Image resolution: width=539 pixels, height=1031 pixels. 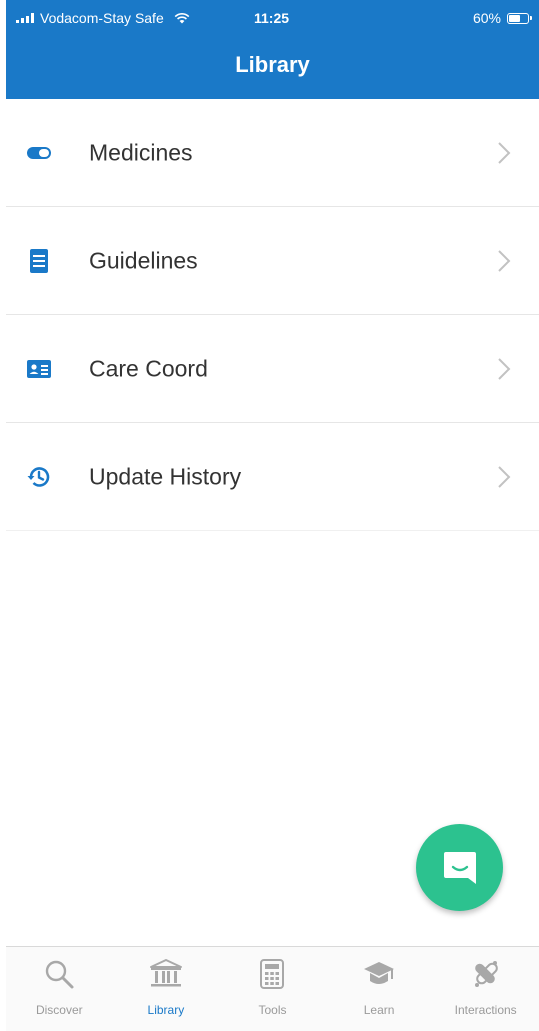 What do you see at coordinates (39, 153) in the screenshot?
I see `pill-icon` at bounding box center [39, 153].